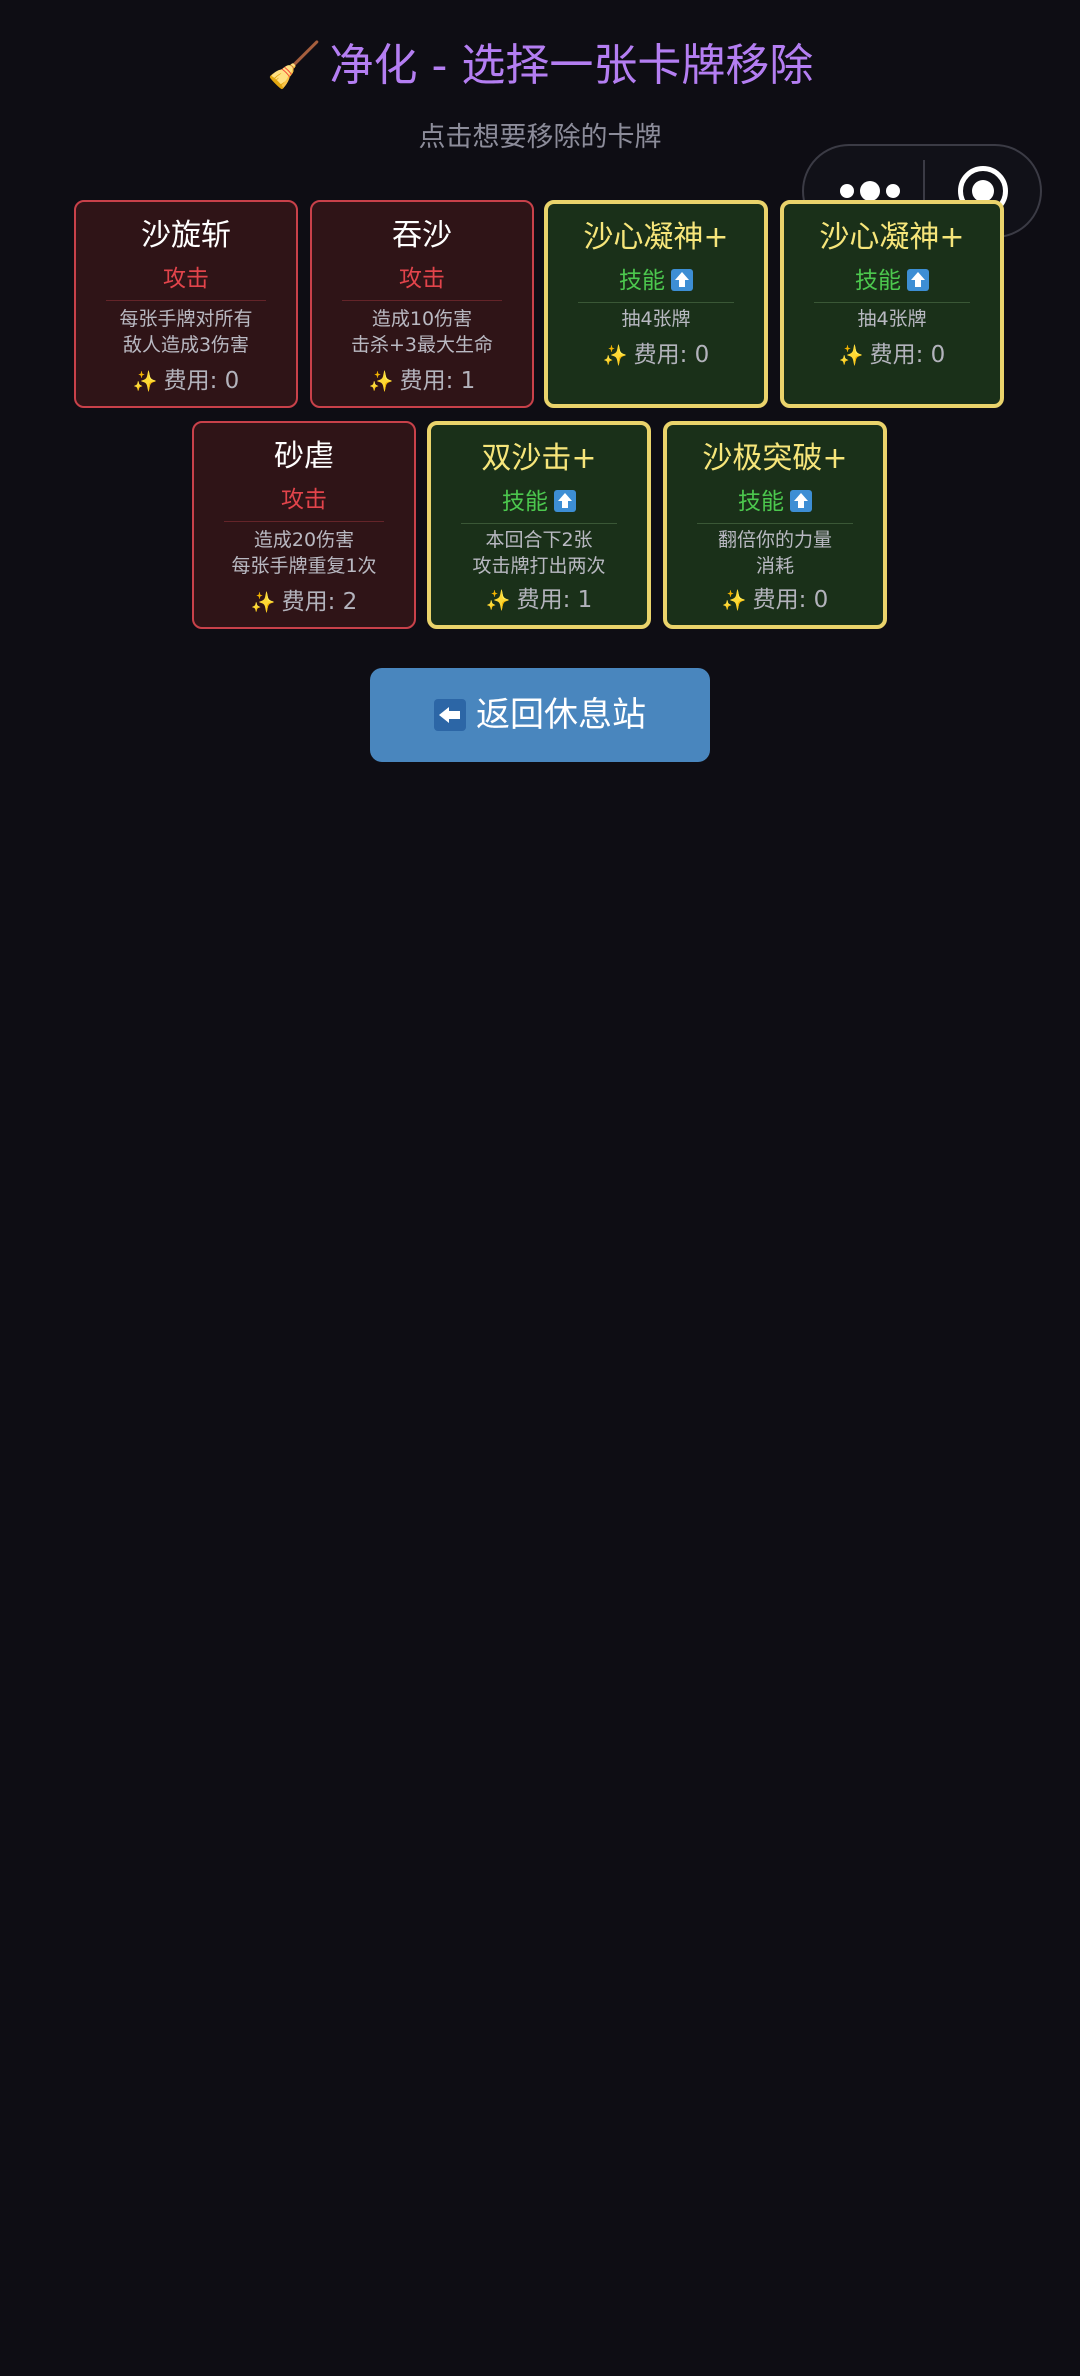 The height and width of the screenshot is (2376, 1080). I want to click on card-name: 沙极突破+, so click(775, 458).